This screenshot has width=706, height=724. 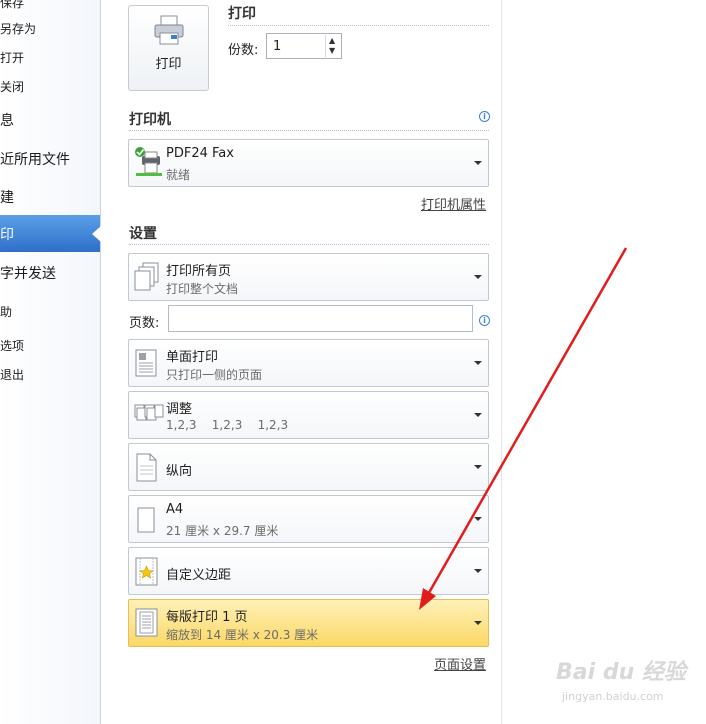 What do you see at coordinates (613, 696) in the screenshot?
I see `watermark-url: jingyan.baidu.com` at bounding box center [613, 696].